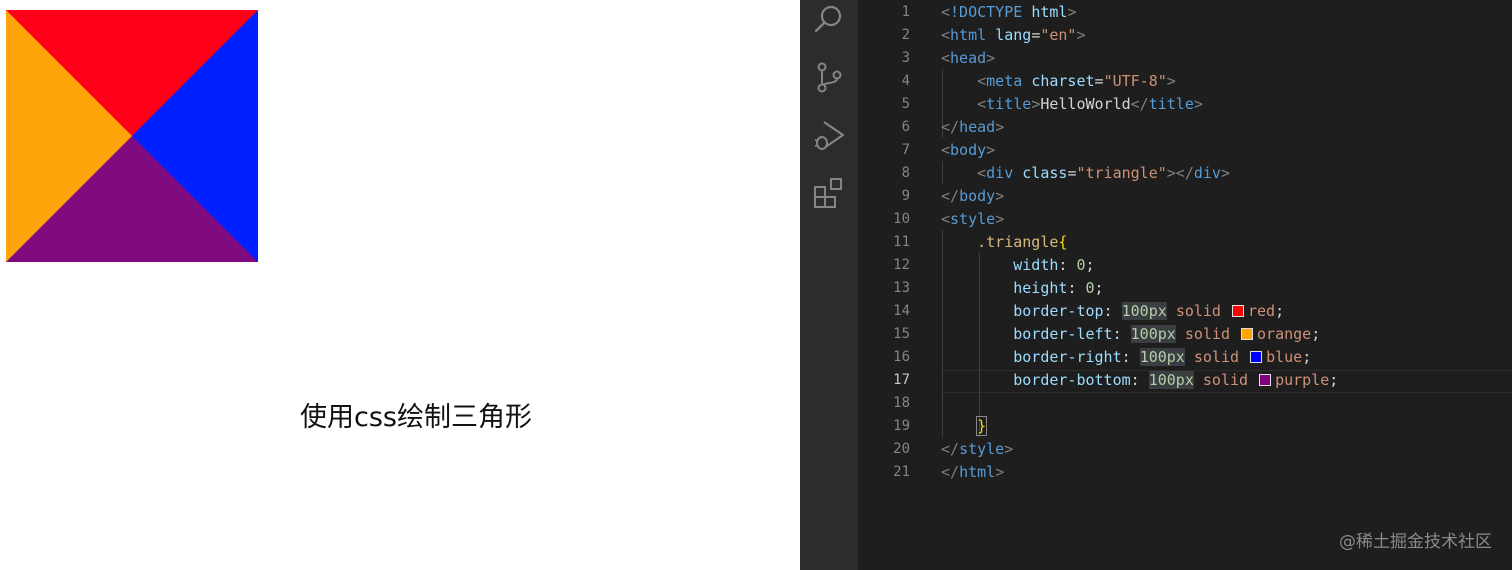 This screenshot has width=1512, height=570. Describe the element at coordinates (1256, 357) in the screenshot. I see `color-swatch-blue` at that location.